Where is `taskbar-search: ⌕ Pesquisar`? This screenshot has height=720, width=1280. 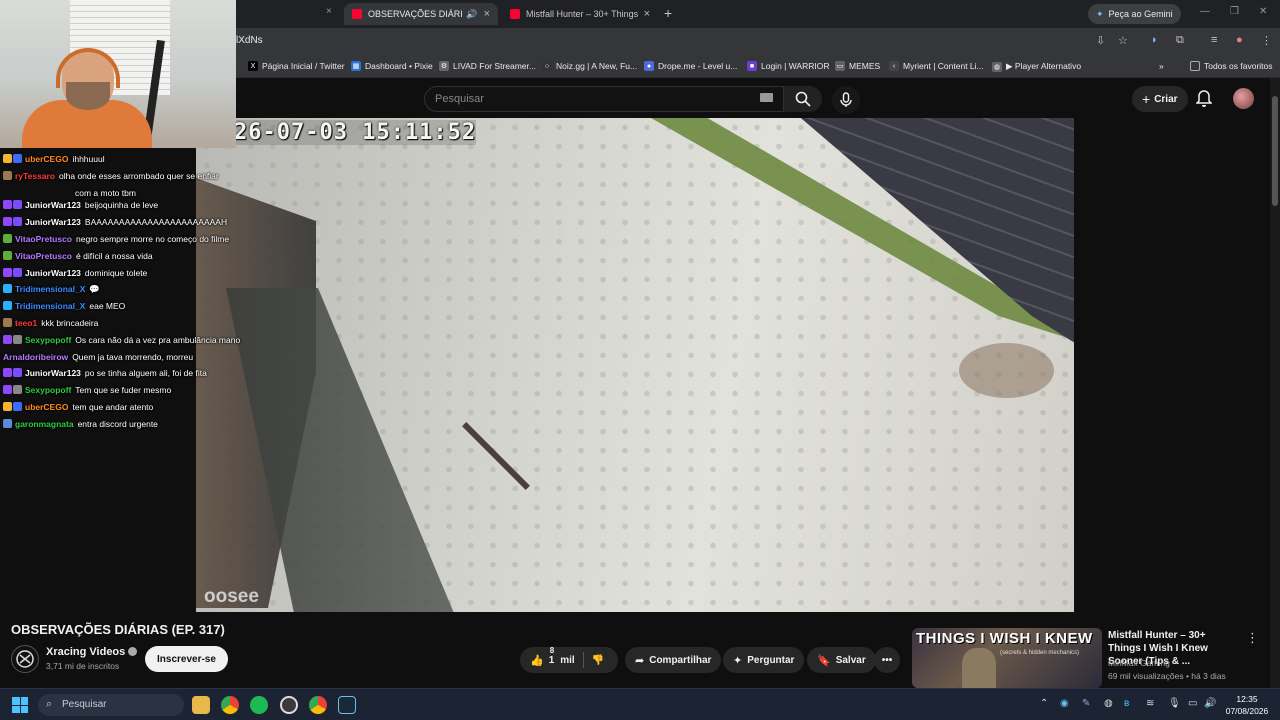 taskbar-search: ⌕ Pesquisar is located at coordinates (111, 705).